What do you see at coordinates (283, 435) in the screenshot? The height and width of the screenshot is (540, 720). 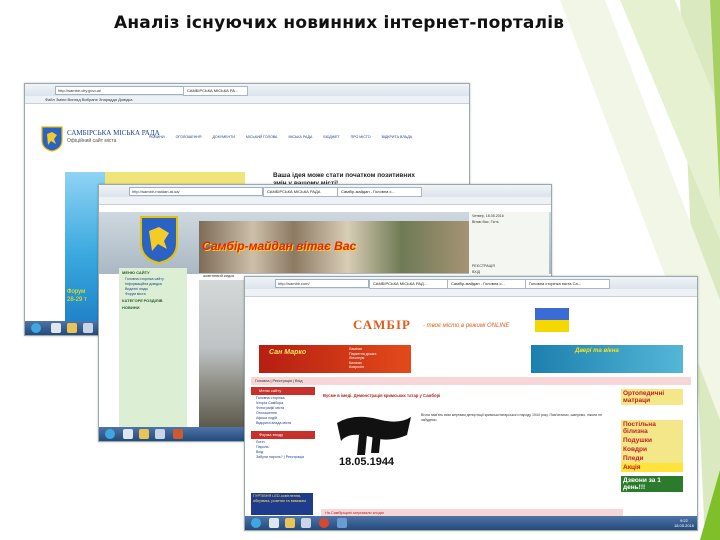 I see `login-heading: Форма входу` at bounding box center [283, 435].